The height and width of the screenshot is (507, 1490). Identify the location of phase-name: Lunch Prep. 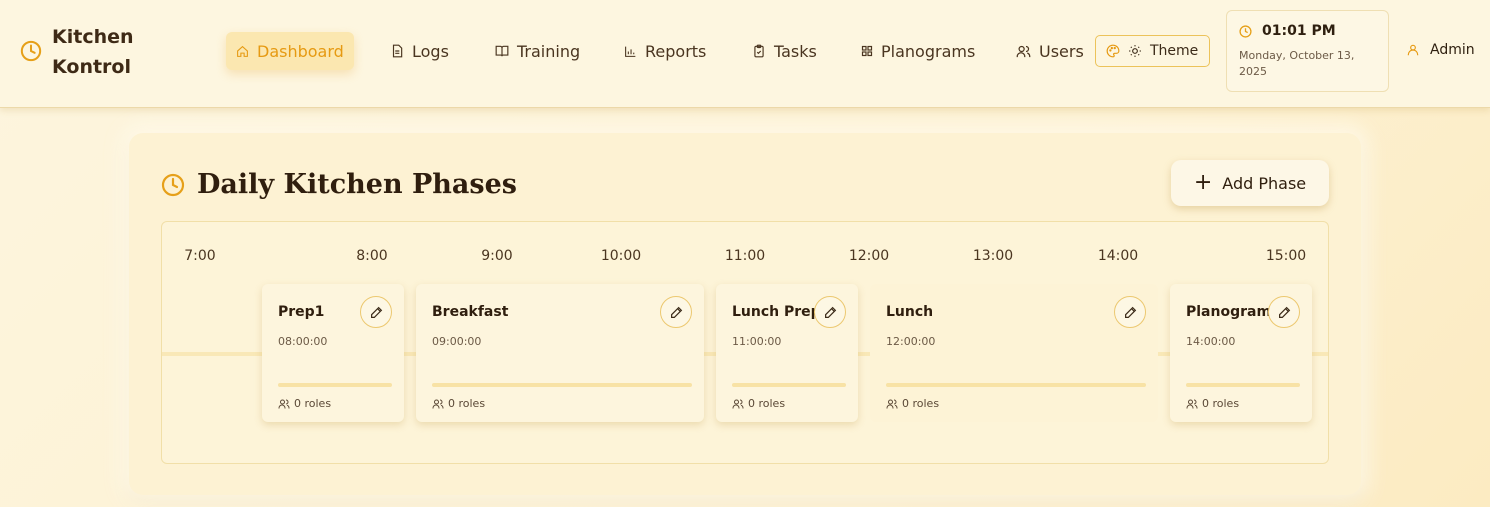
(776, 312).